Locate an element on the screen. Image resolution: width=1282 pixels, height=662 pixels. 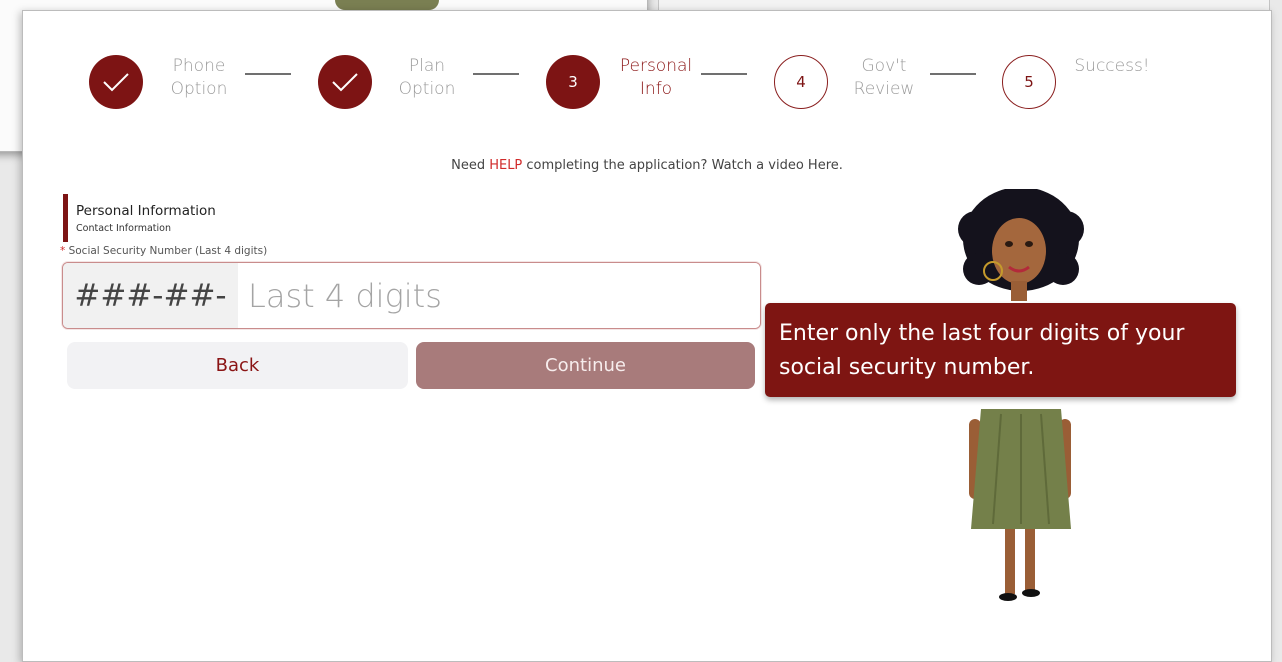
background-avatar-fragment is located at coordinates (387, 5).